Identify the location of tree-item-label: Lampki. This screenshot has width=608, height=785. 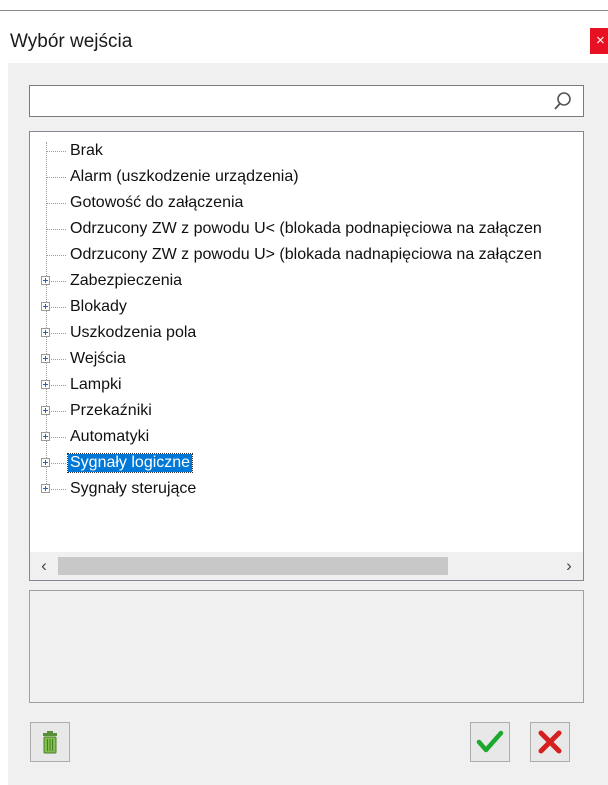
(96, 384).